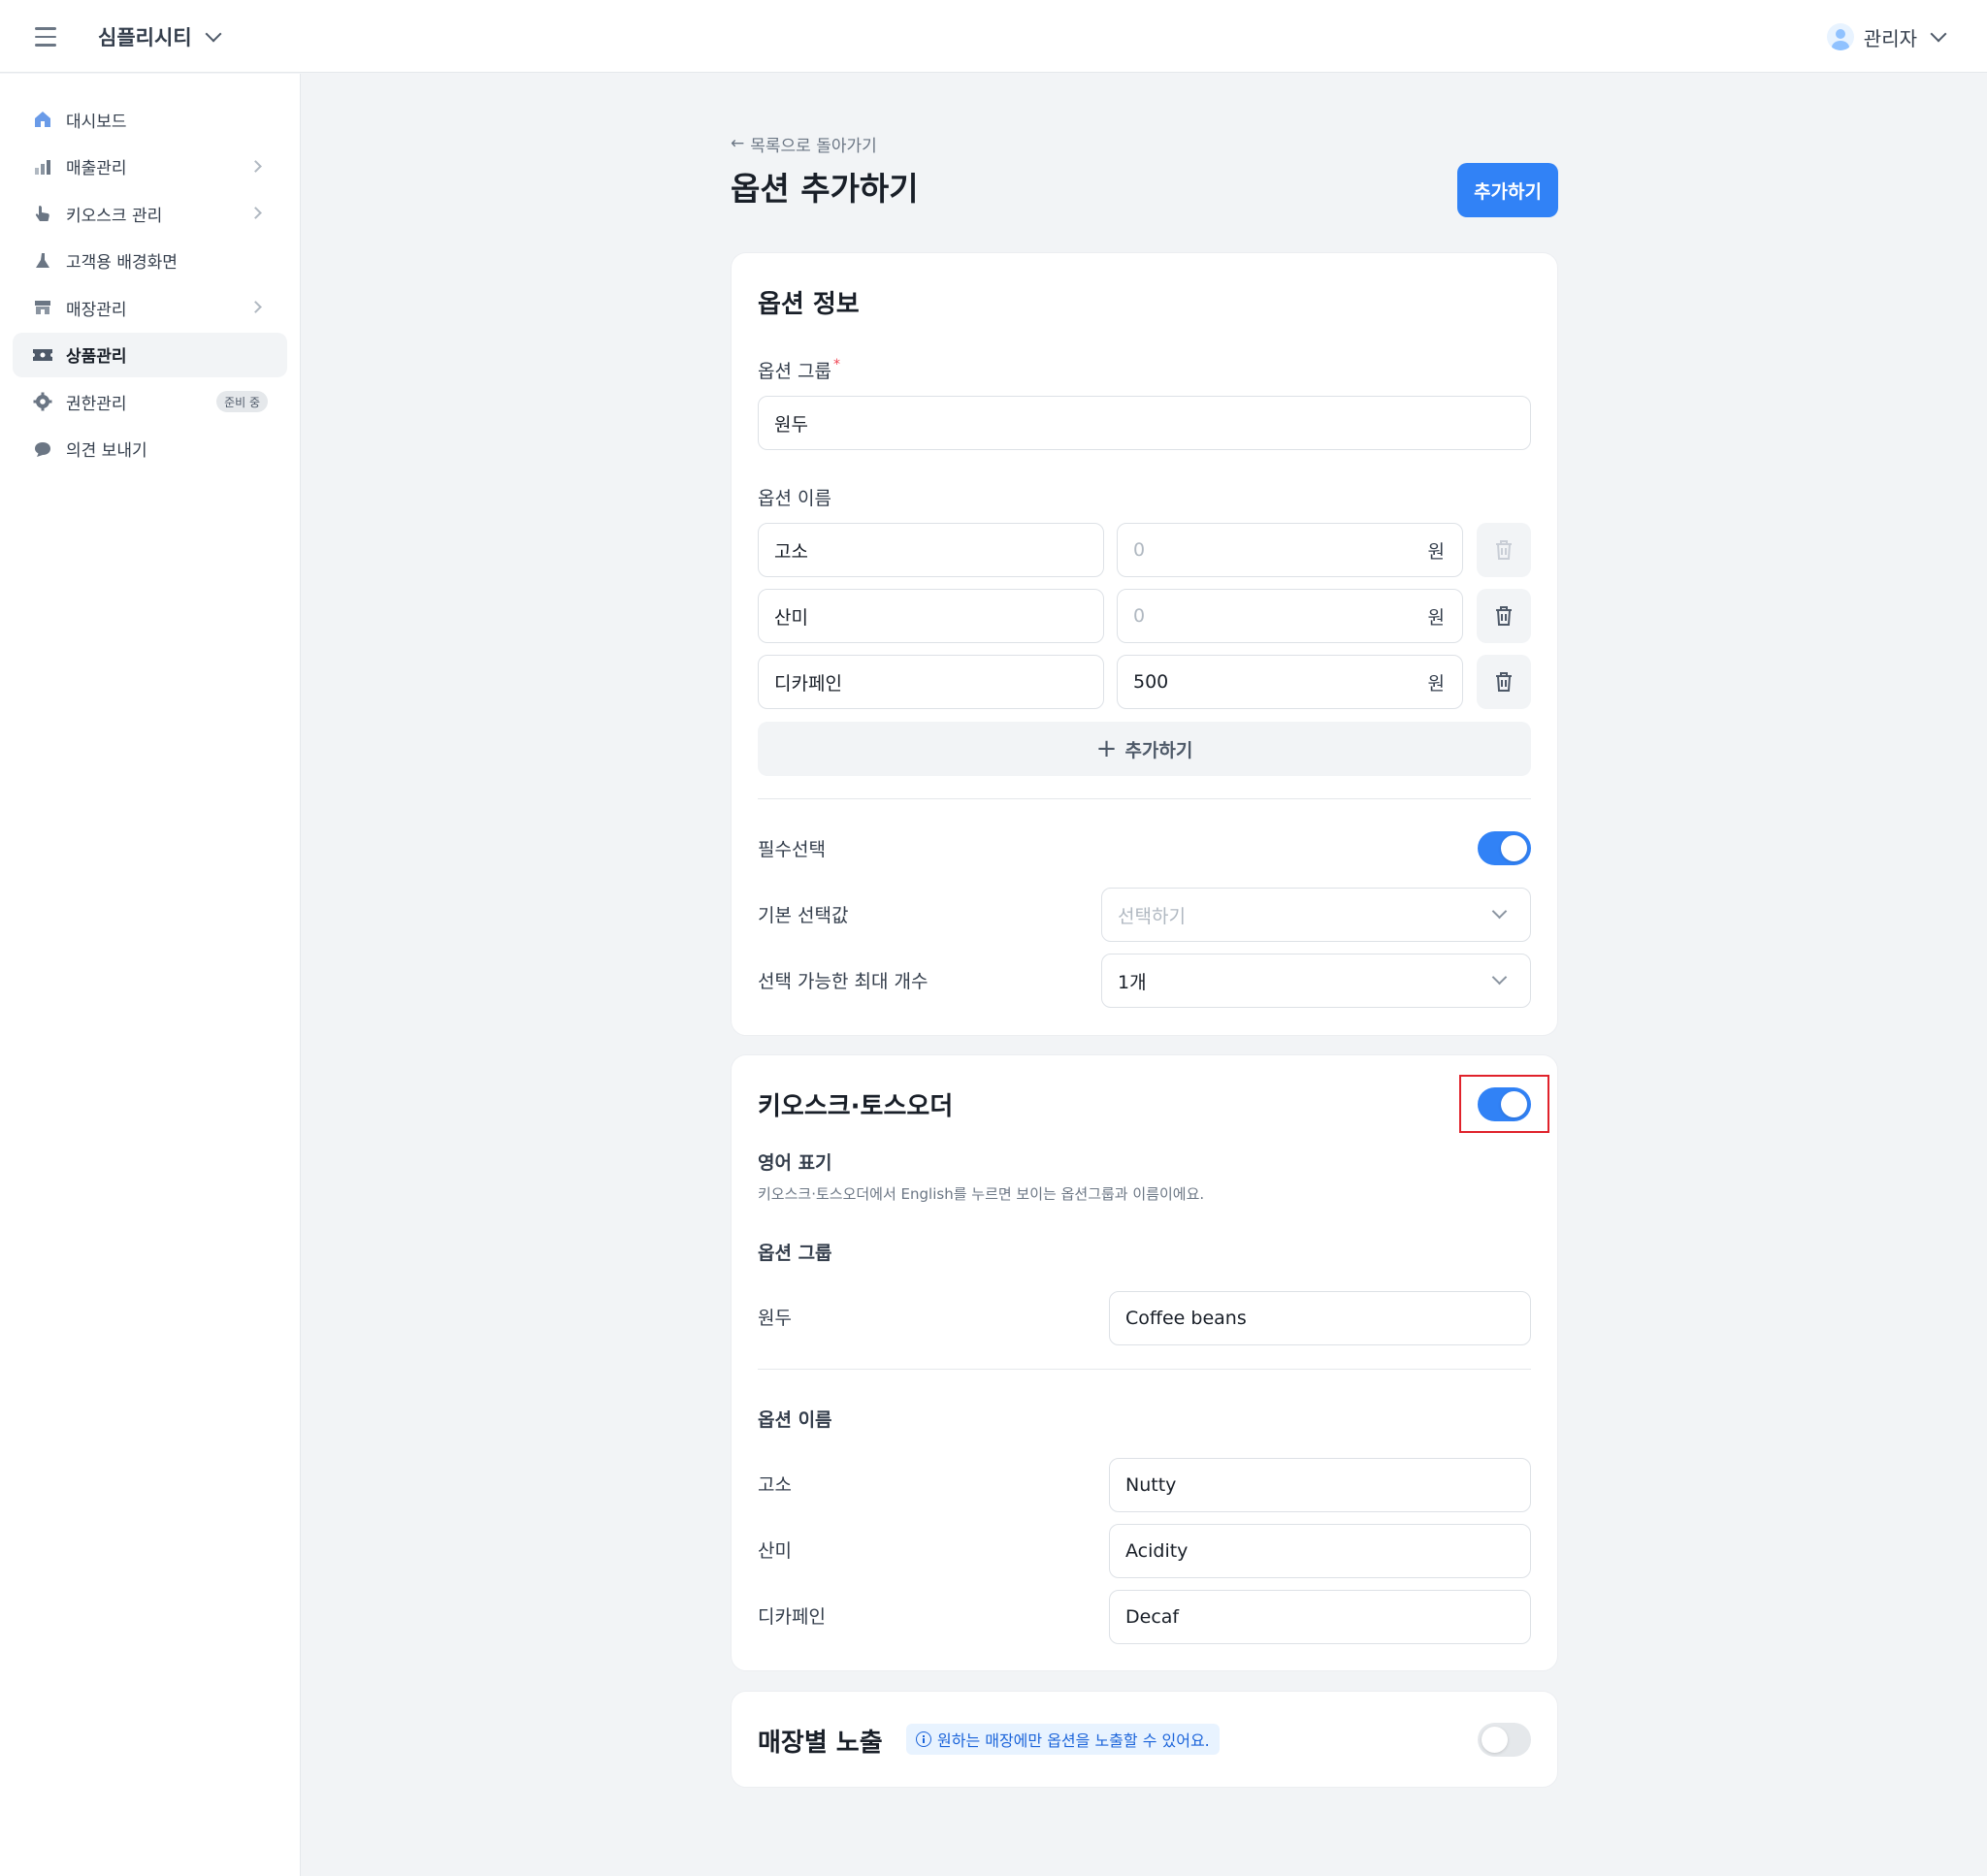 Image resolution: width=1987 pixels, height=1876 pixels. Describe the element at coordinates (820, 1743) in the screenshot. I see `store-exposure-title: 매장별 노출` at that location.